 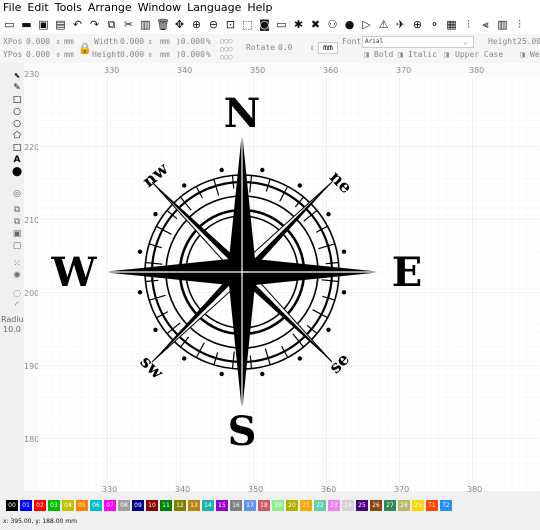 What do you see at coordinates (17, 124) in the screenshot?
I see `ellipse-icon: ○` at bounding box center [17, 124].